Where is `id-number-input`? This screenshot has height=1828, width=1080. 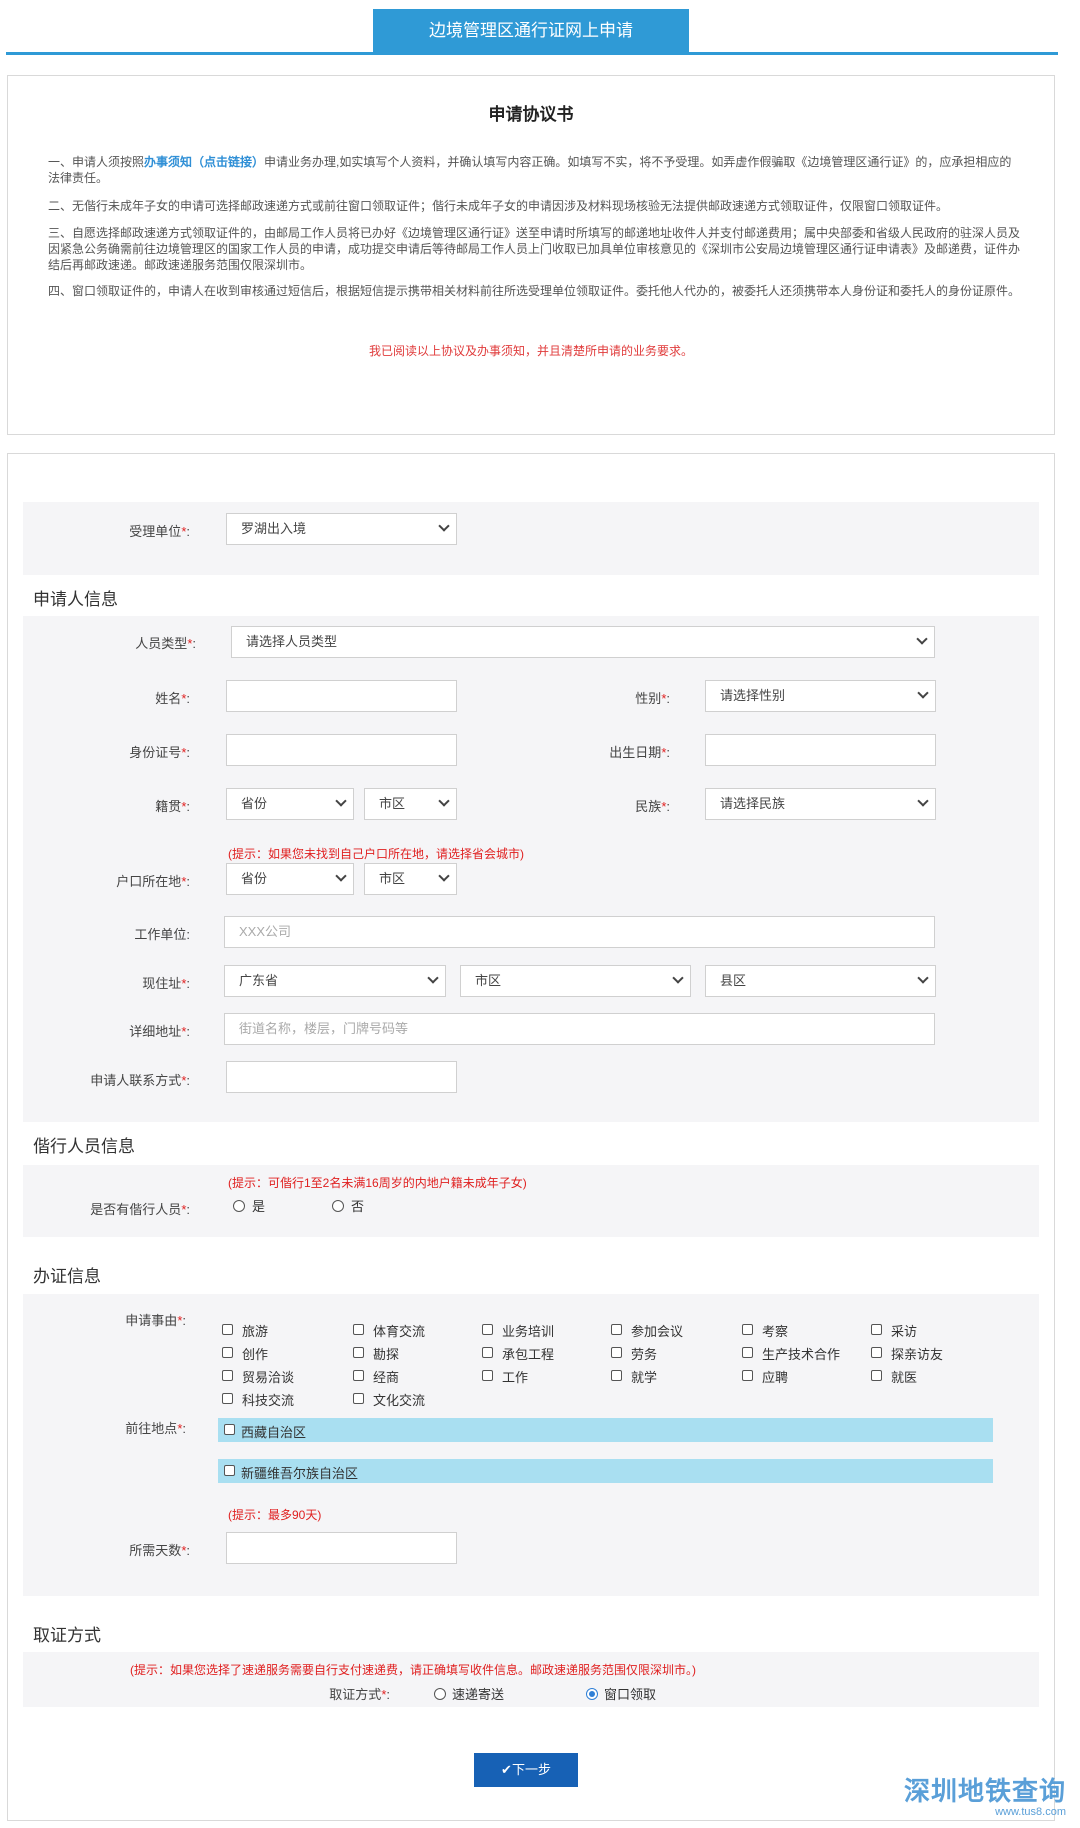
id-number-input is located at coordinates (341, 750).